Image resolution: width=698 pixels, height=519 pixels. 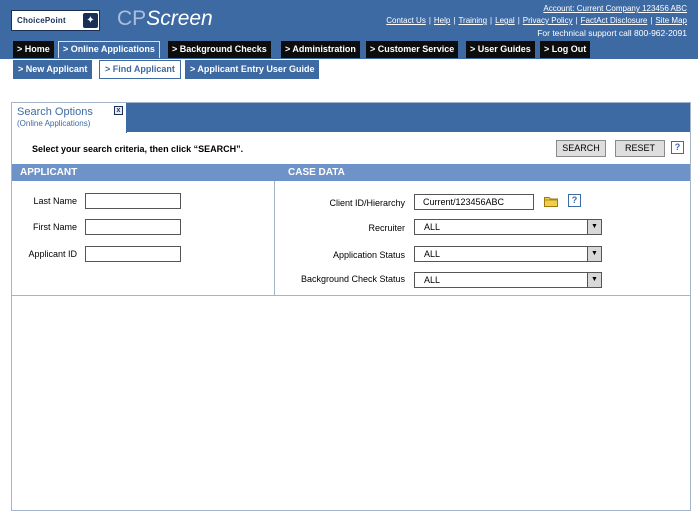 What do you see at coordinates (412, 49) in the screenshot?
I see `nav-customer-service: > Customer Service` at bounding box center [412, 49].